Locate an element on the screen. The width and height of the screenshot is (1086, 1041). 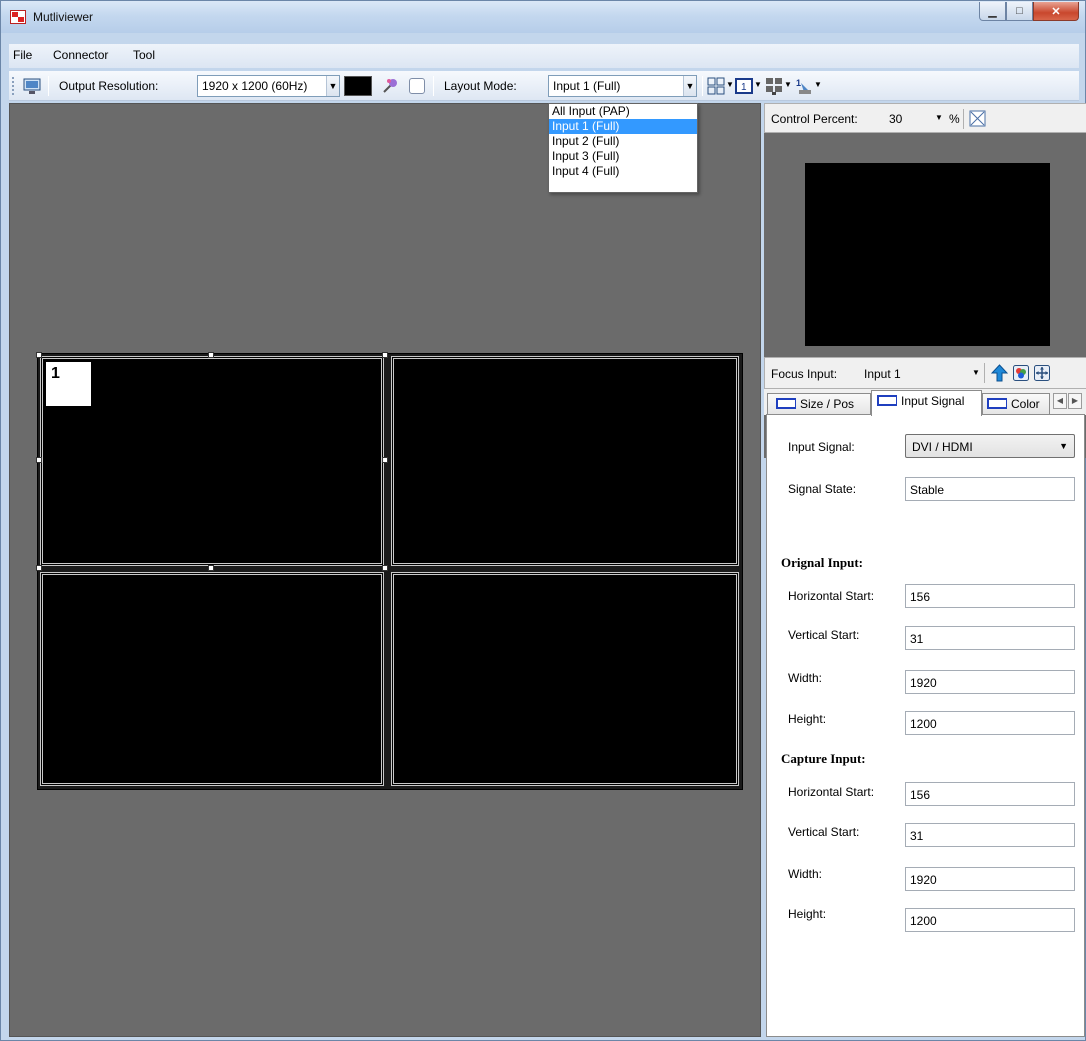
tab-label: Size / Pos is located at coordinates (827, 404).